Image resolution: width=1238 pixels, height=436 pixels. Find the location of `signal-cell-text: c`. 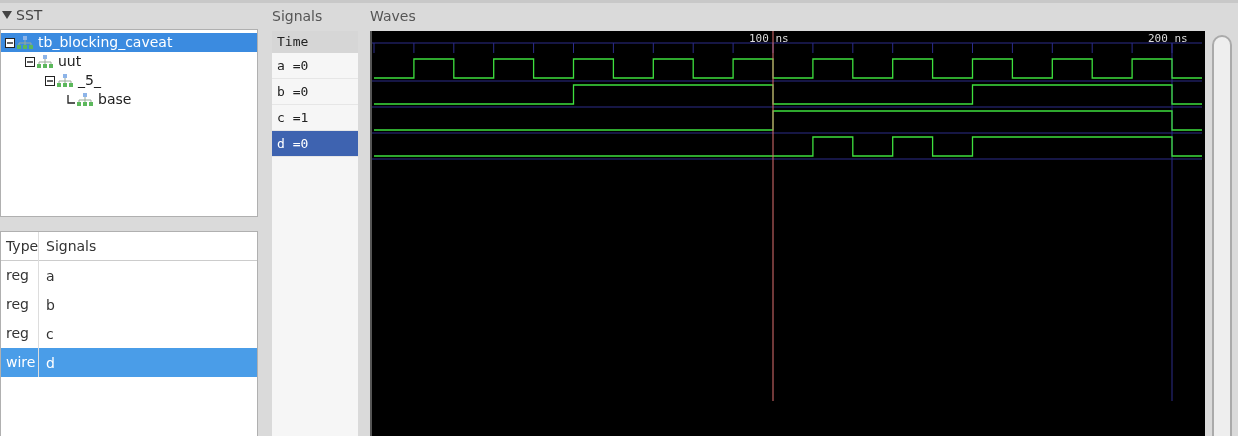

signal-cell-text: c is located at coordinates (49, 333).